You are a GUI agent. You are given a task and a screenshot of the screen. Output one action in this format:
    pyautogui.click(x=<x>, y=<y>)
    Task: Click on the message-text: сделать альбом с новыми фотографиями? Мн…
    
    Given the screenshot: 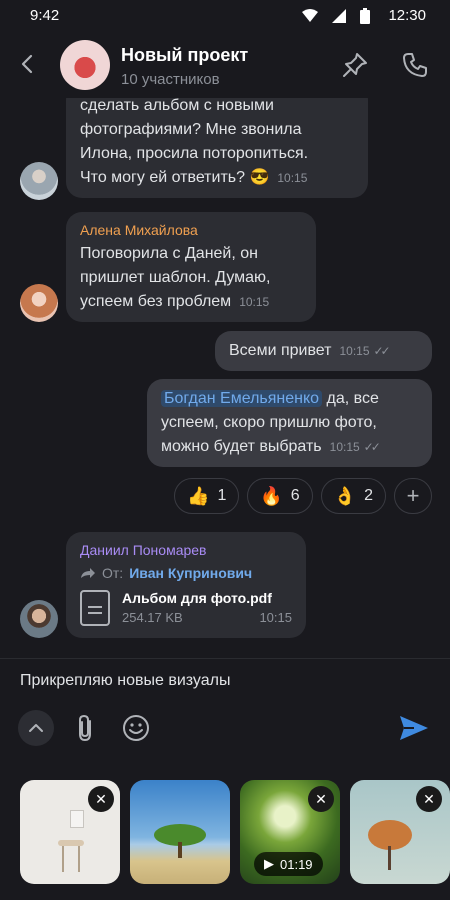 What is the action you would take?
    pyautogui.click(x=194, y=142)
    